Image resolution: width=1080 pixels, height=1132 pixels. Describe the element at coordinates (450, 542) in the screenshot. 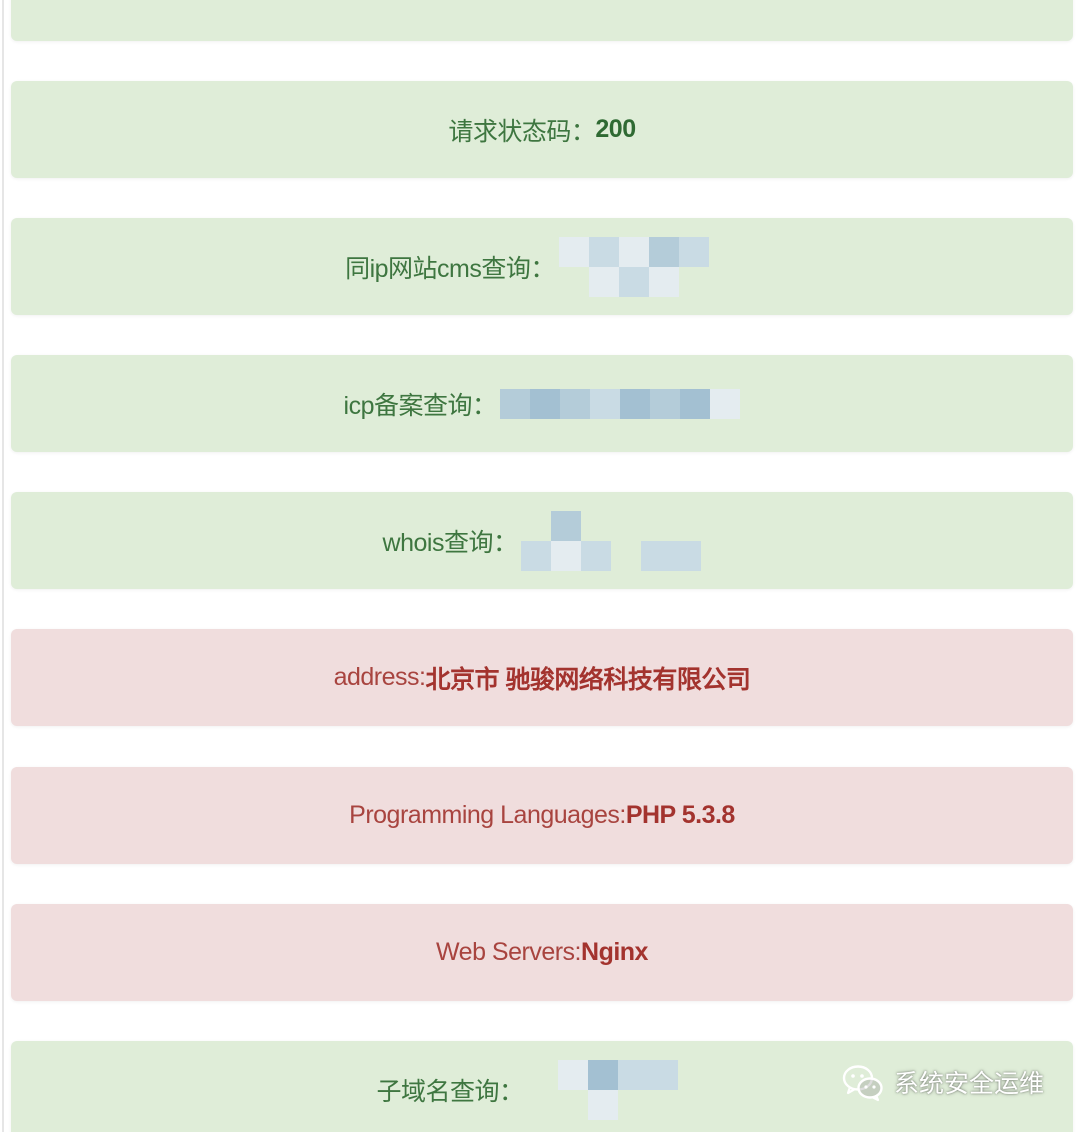

I see `whois-label: whois查询：` at that location.